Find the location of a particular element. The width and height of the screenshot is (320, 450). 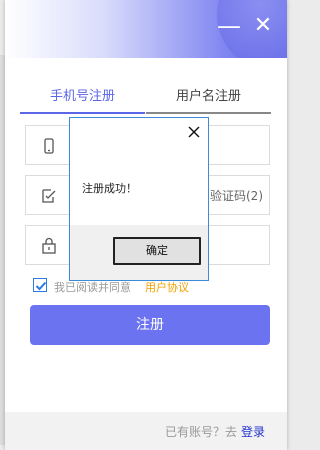

dialog-message: 注册成功！ is located at coordinates (109, 188).